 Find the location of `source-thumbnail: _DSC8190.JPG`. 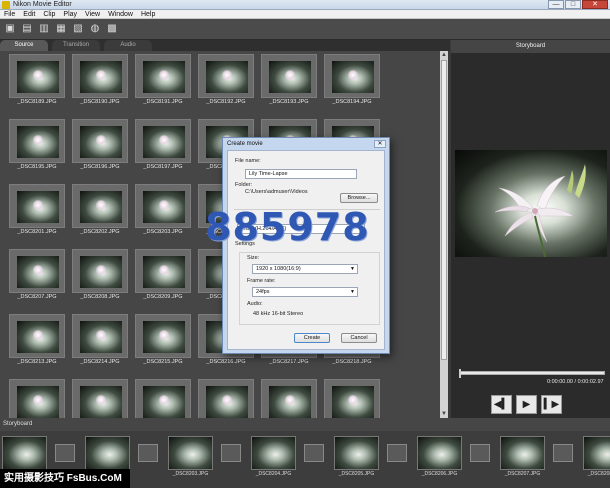

source-thumbnail: _DSC8190.JPG is located at coordinates (101, 86).